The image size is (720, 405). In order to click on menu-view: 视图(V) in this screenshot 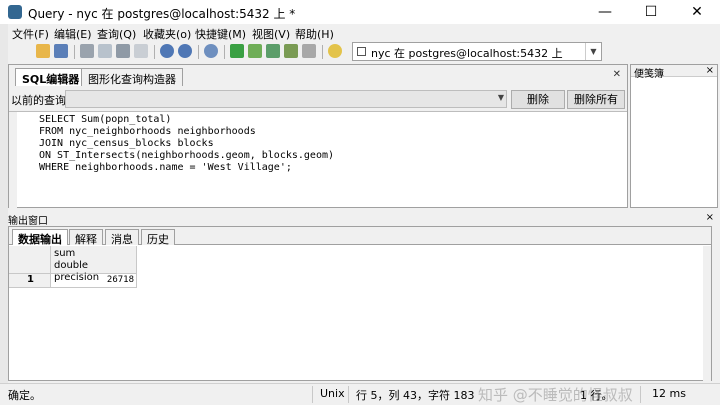, I will do `click(271, 34)`.